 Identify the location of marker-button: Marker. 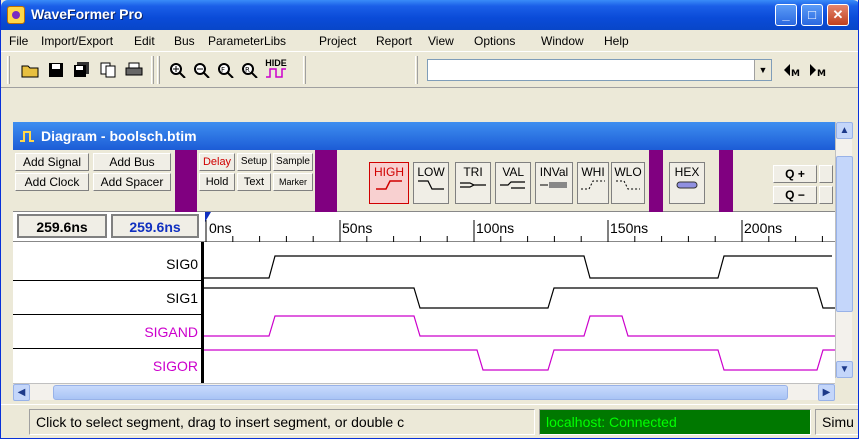
(293, 182).